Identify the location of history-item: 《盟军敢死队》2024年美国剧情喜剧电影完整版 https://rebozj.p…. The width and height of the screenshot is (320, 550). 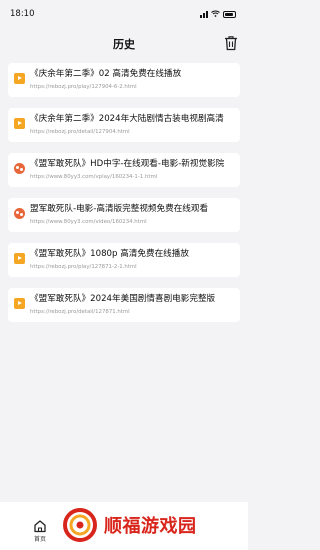
(124, 305).